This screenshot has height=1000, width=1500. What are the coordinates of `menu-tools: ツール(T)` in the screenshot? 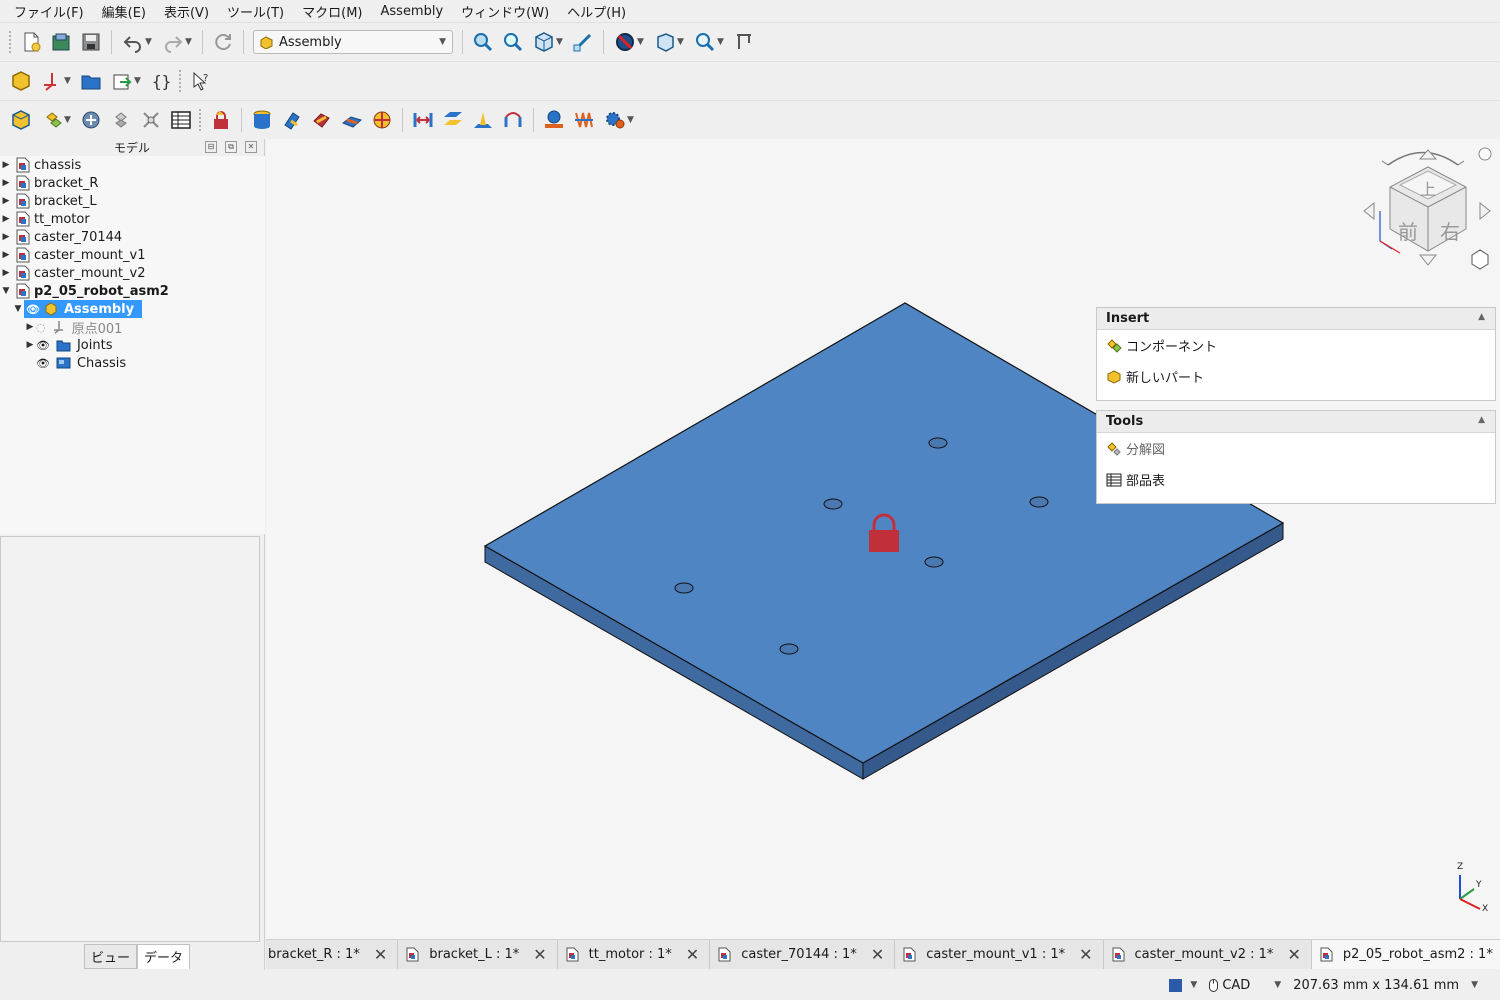 It's located at (255, 11).